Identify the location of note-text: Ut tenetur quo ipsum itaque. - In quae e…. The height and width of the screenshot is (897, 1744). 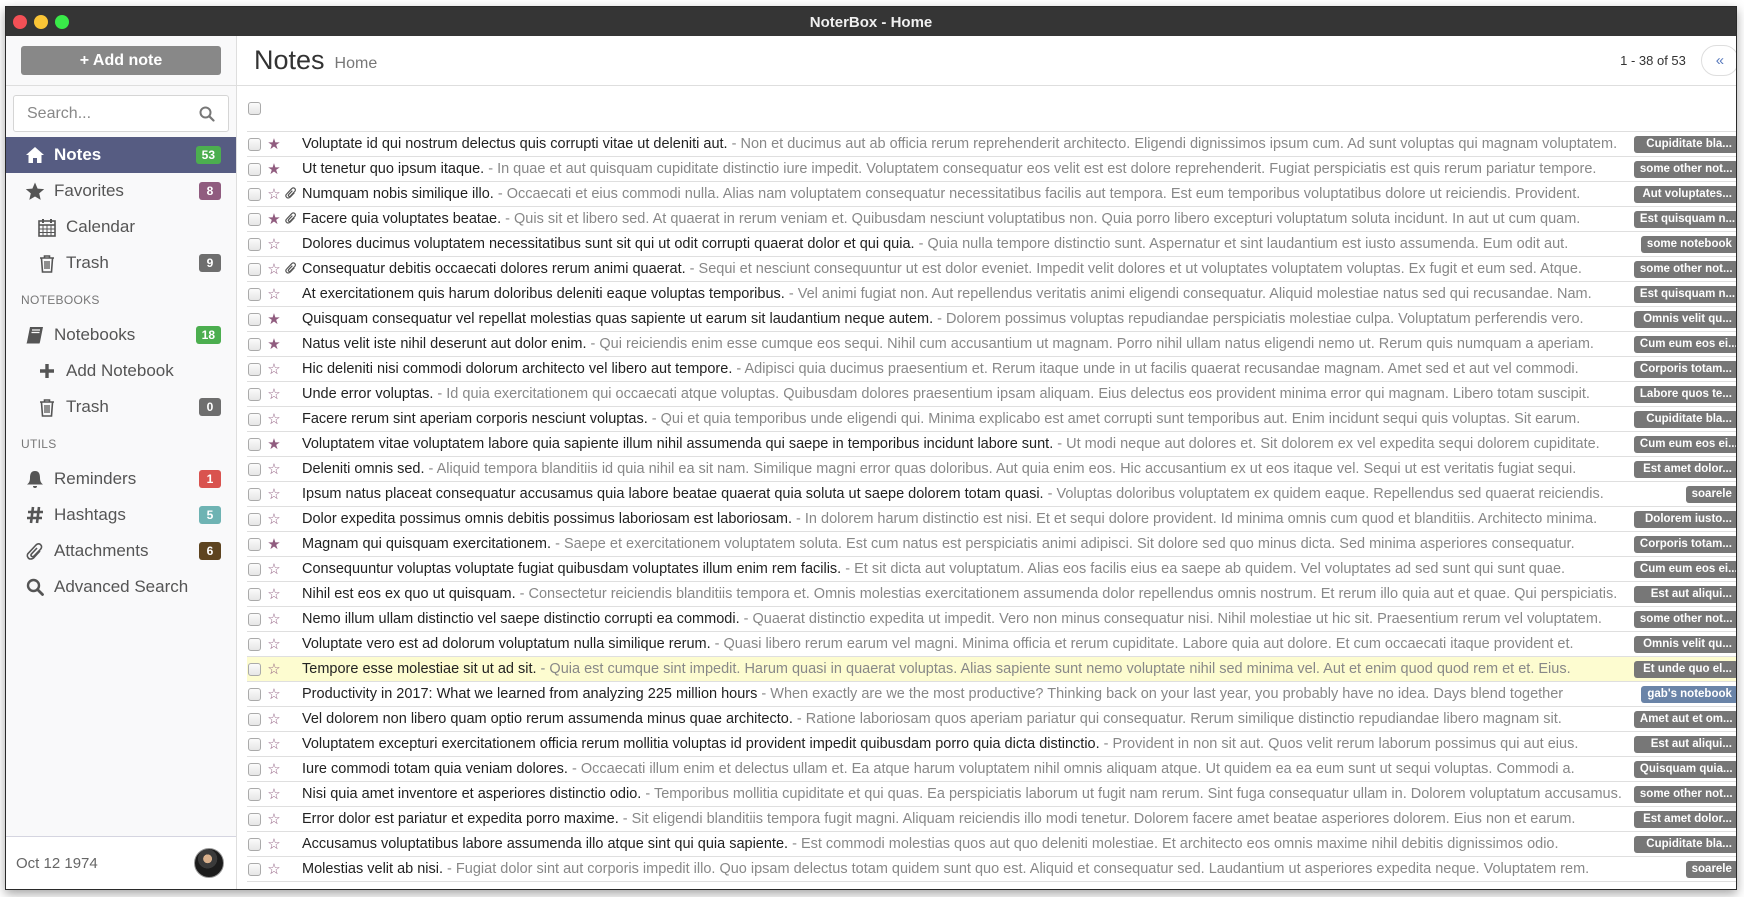
(962, 169).